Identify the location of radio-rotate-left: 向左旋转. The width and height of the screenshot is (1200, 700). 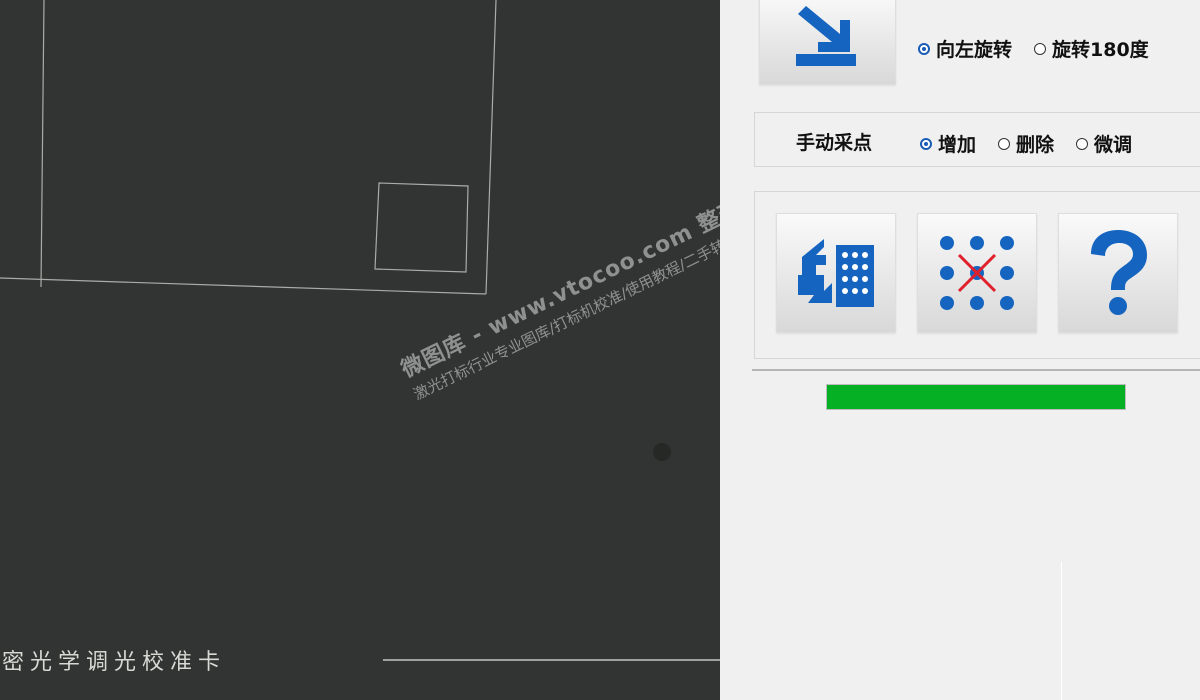
(965, 48).